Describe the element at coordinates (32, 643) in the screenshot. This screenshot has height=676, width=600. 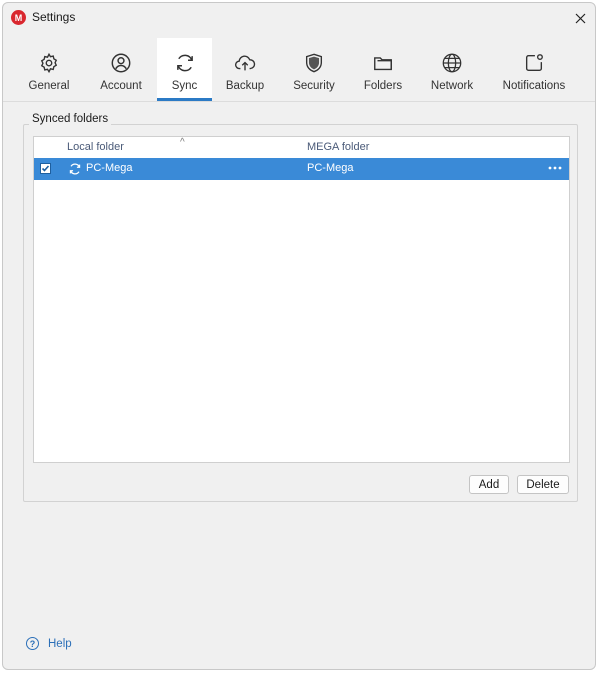
I see `help-icon: ?` at that location.